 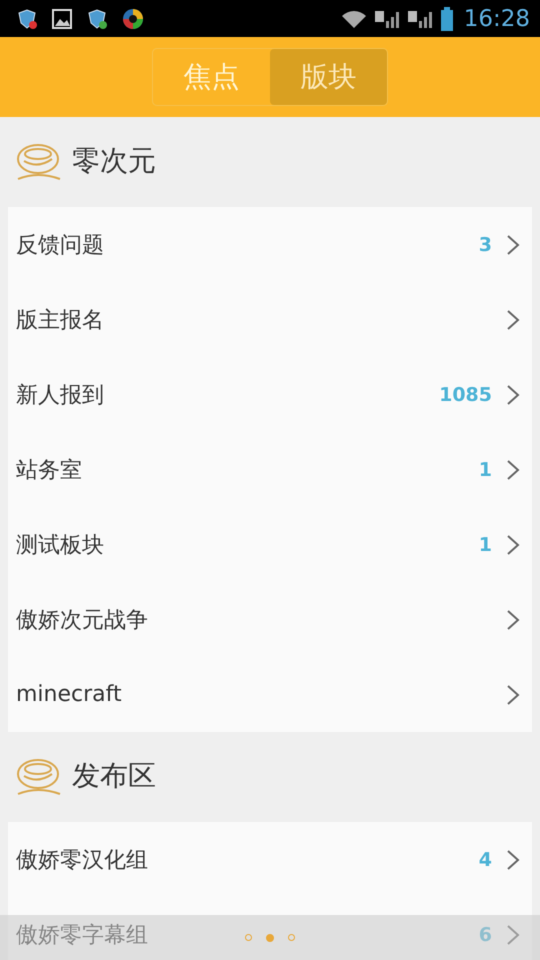 What do you see at coordinates (60, 396) in the screenshot?
I see `forum-name: 新人报到` at bounding box center [60, 396].